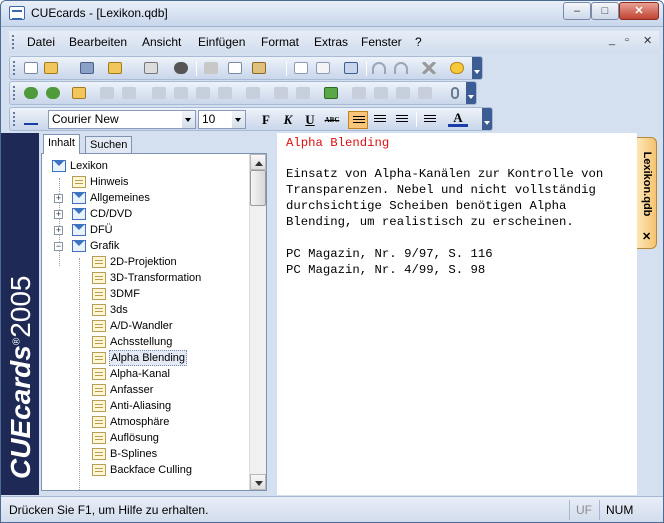 The image size is (664, 523). I want to click on tree-node-label: Allgemeines, so click(120, 198).